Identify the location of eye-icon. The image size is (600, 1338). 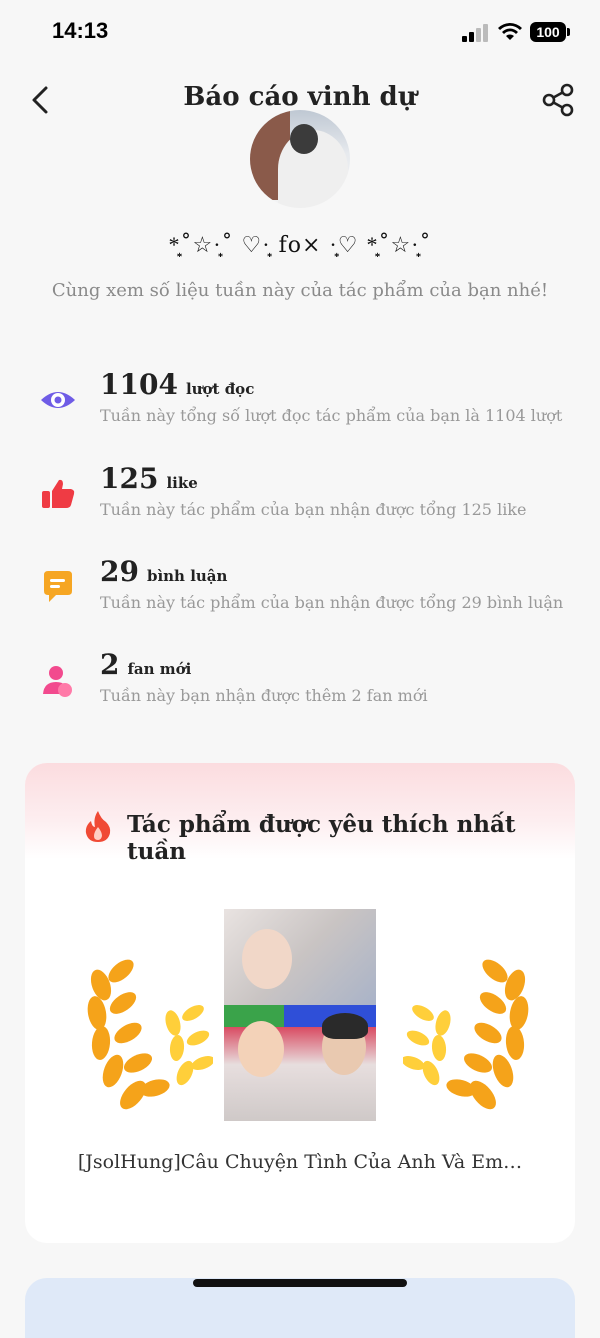
(58, 400).